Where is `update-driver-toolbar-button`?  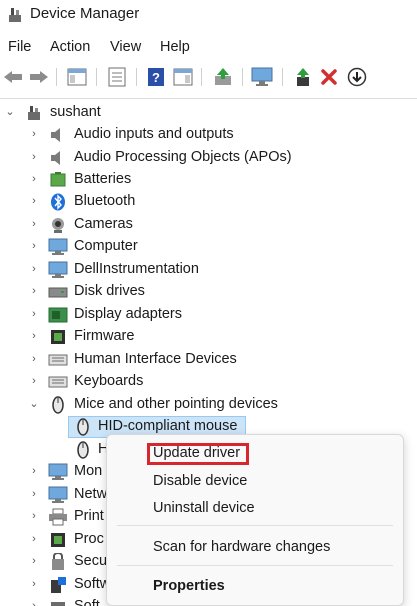
update-driver-toolbar-button is located at coordinates (223, 77).